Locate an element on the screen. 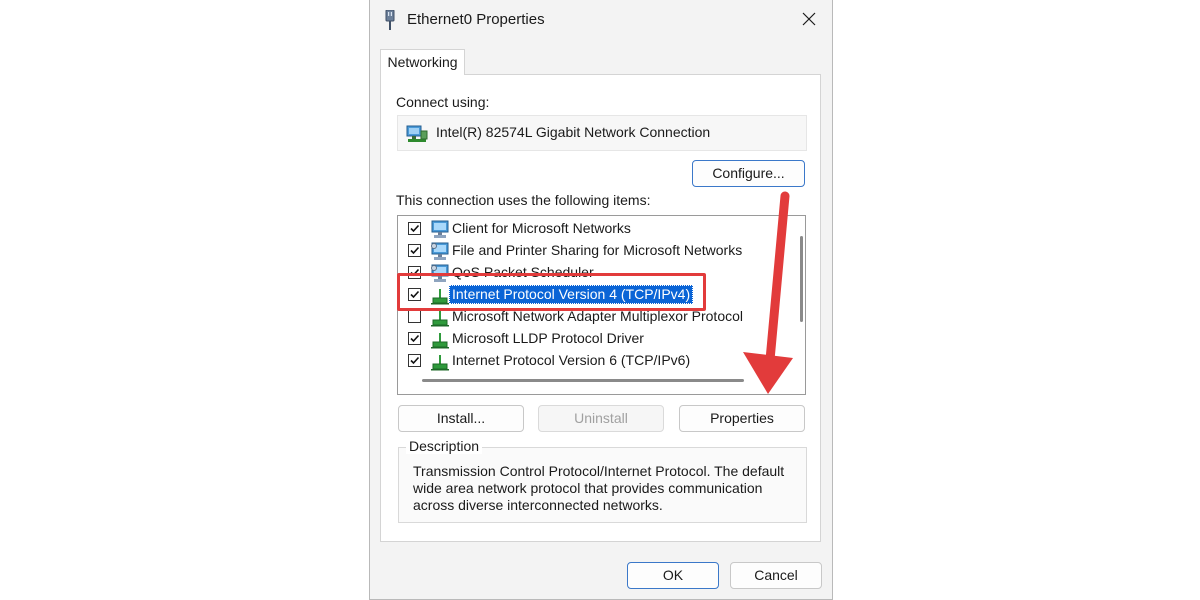 The image size is (1200, 600). close-button is located at coordinates (809, 19).